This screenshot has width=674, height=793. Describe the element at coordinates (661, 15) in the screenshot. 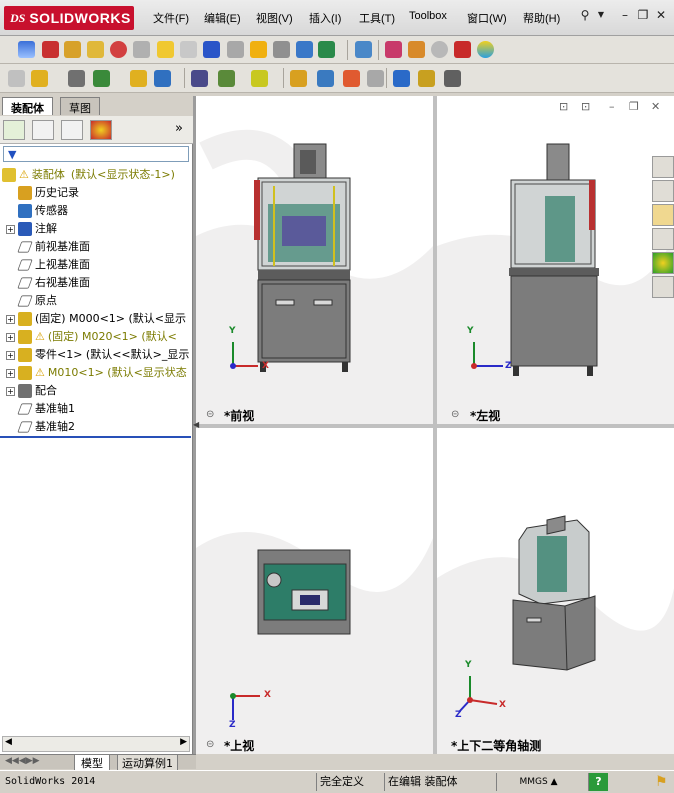

I see `close-button: ✕` at that location.